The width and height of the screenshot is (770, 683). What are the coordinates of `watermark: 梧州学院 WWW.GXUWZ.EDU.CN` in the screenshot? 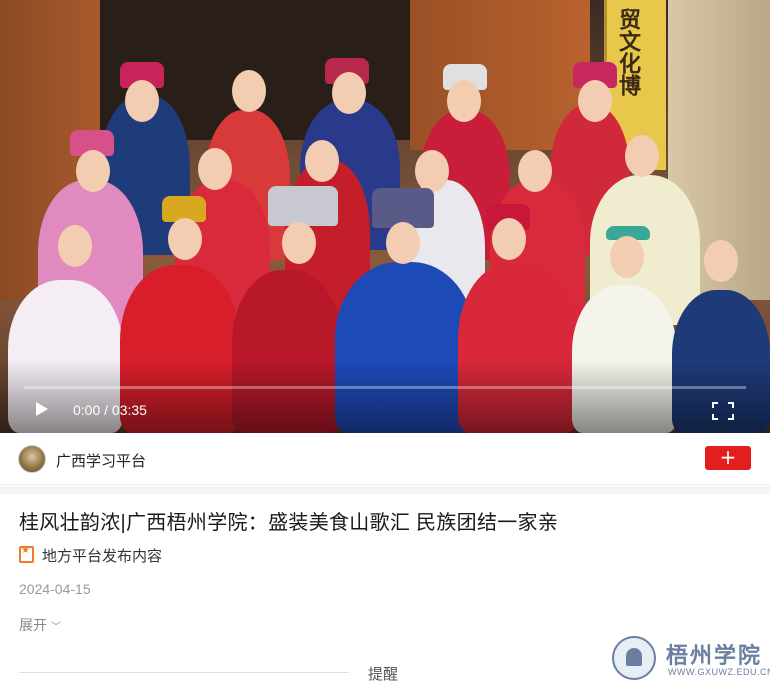 It's located at (691, 658).